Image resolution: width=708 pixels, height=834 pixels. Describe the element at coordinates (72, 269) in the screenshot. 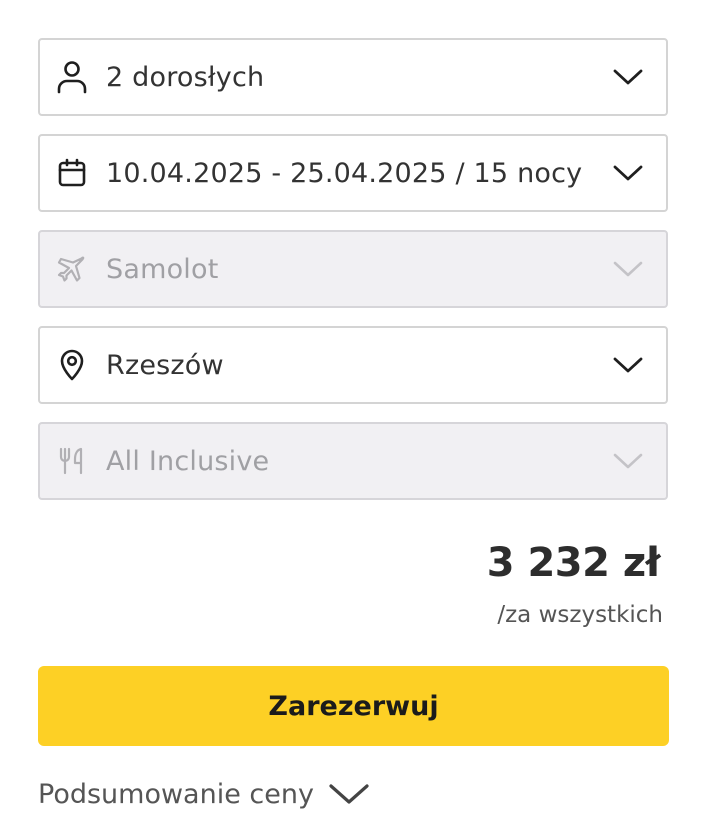

I see `plane-icon` at that location.